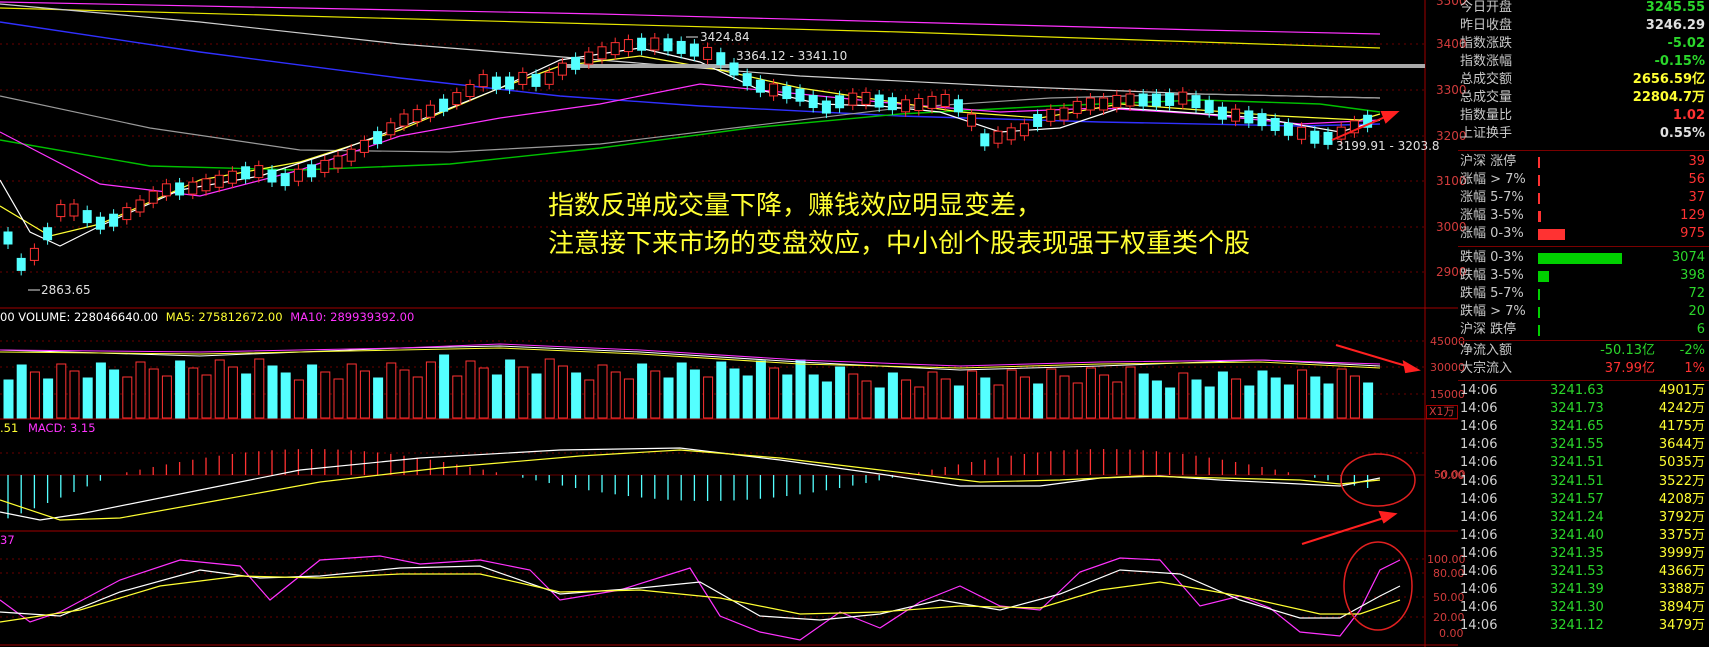 The height and width of the screenshot is (647, 1709). What do you see at coordinates (1361, 328) in the screenshot?
I see `annotation-arrows` at bounding box center [1361, 328].